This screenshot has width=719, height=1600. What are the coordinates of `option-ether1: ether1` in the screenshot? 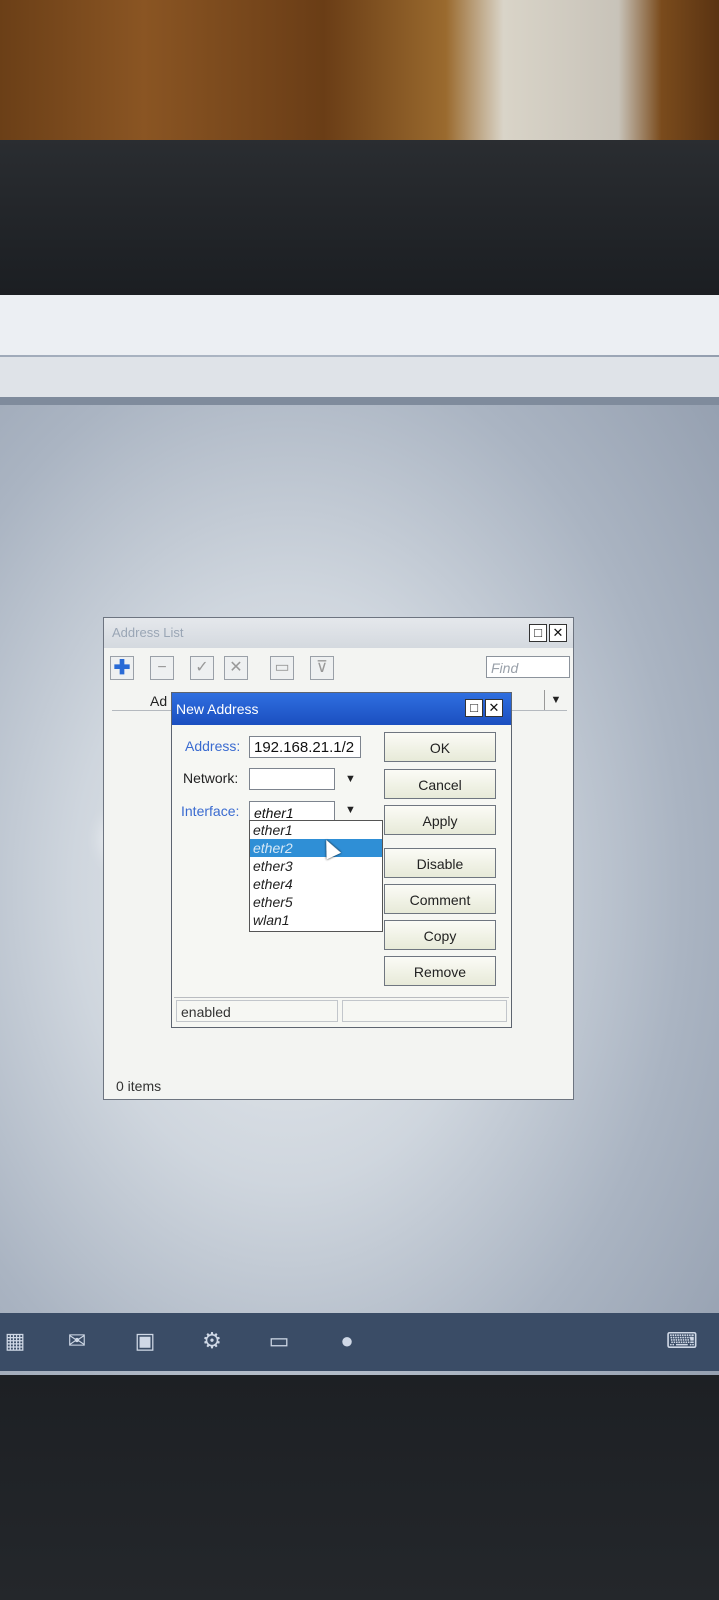 It's located at (316, 830).